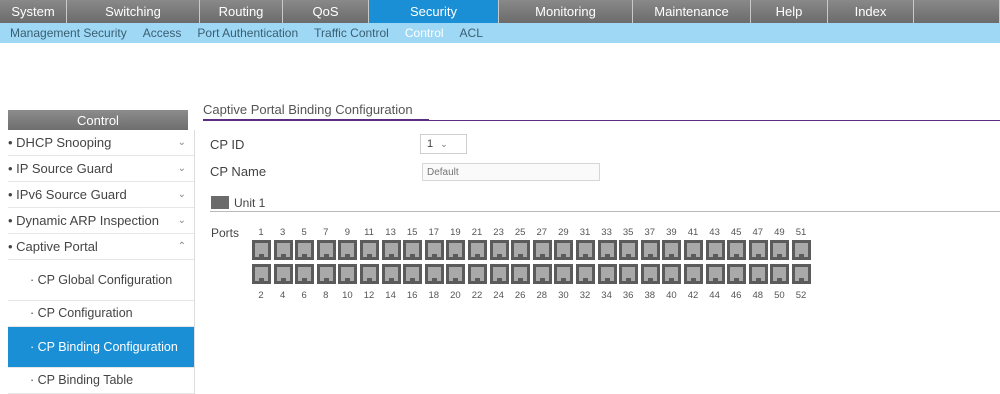  I want to click on cp-id-select: 1 ⌄, so click(443, 144).